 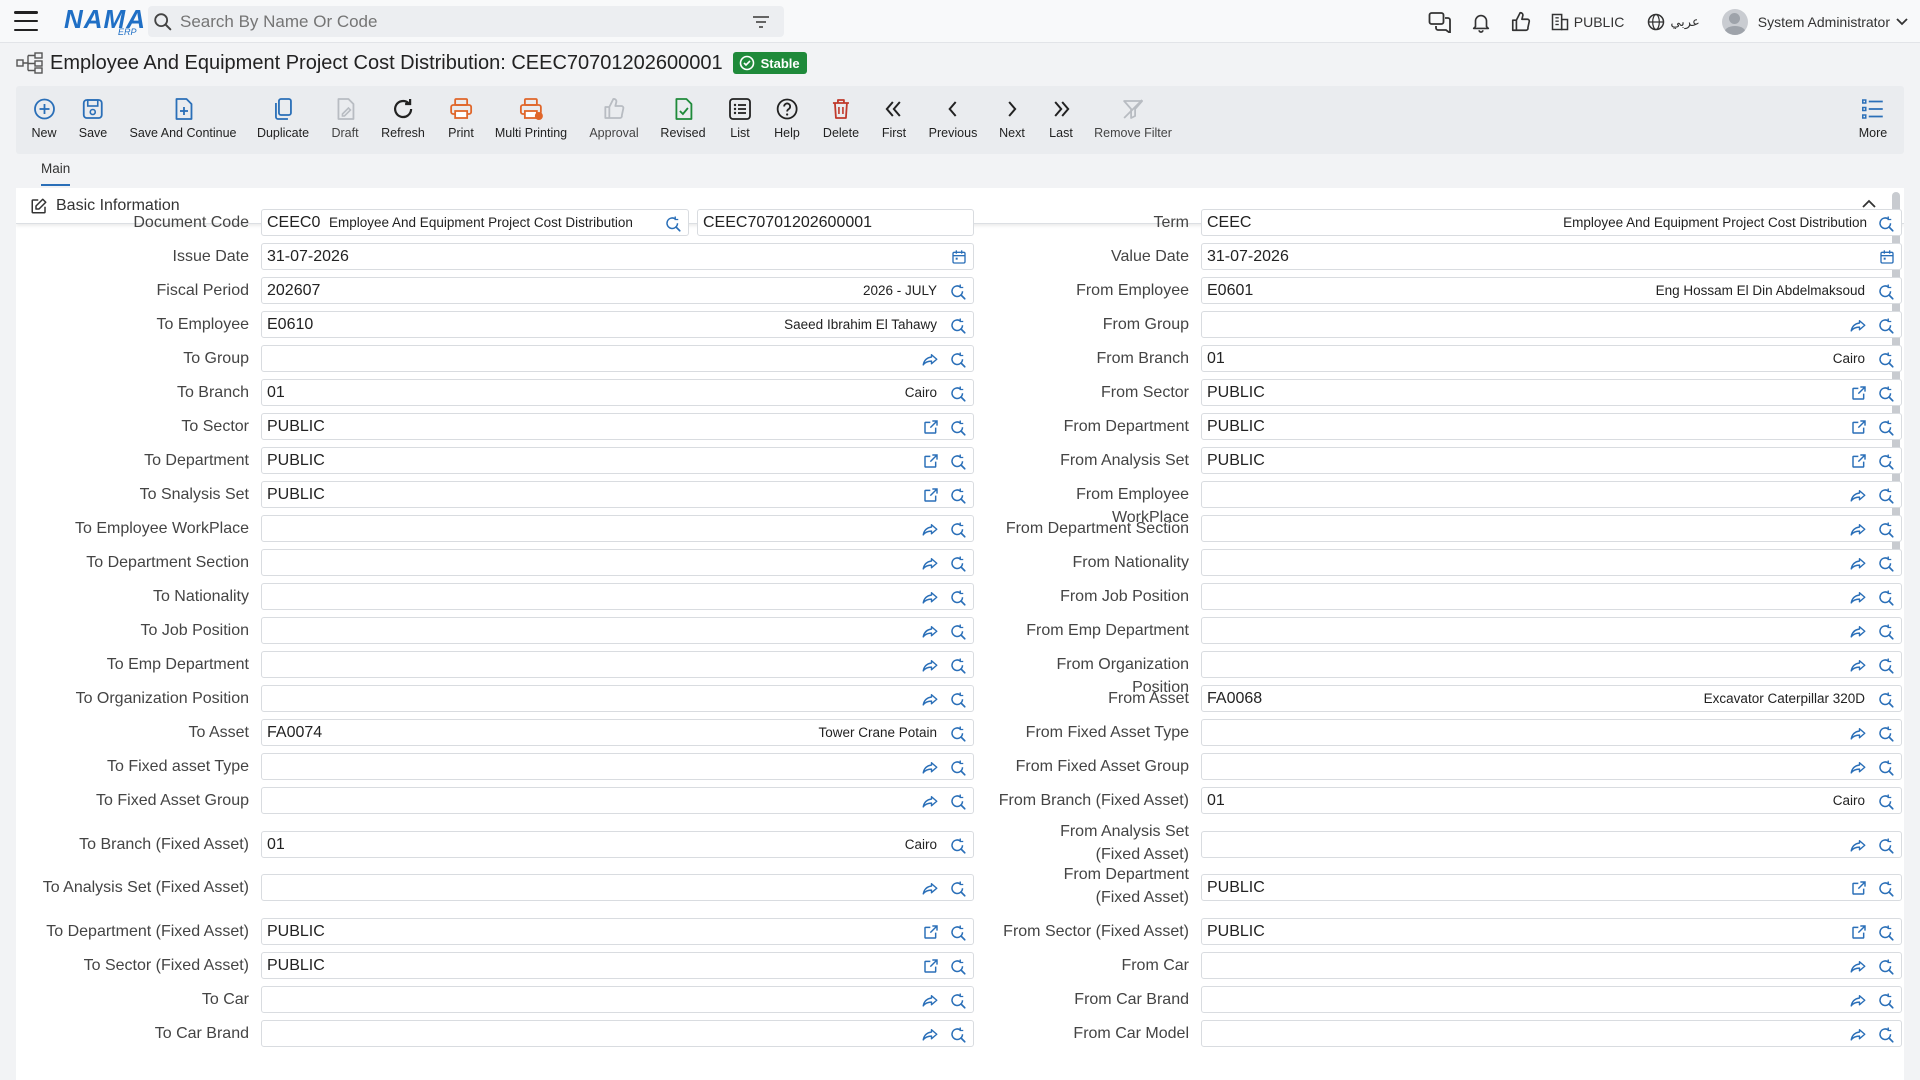 I want to click on value-date-field: 31-07-2026, so click(x=1551, y=256).